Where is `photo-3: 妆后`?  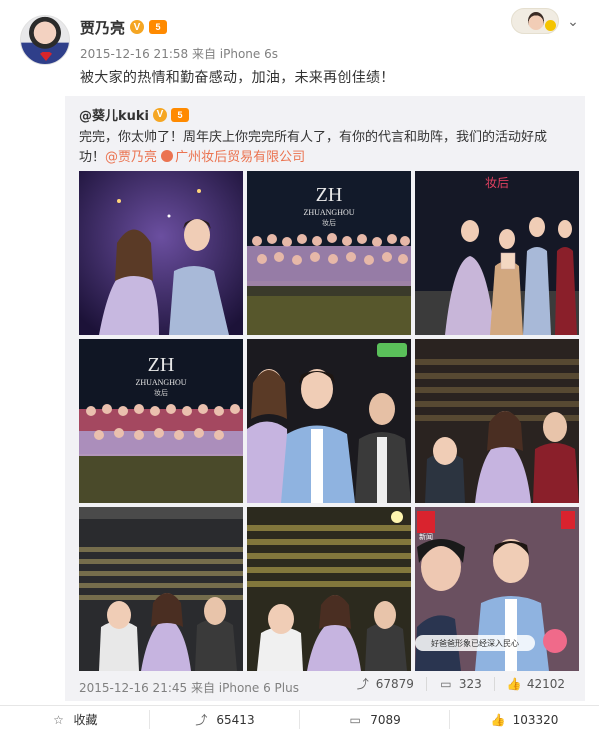
photo-3: 妆后 is located at coordinates (497, 253).